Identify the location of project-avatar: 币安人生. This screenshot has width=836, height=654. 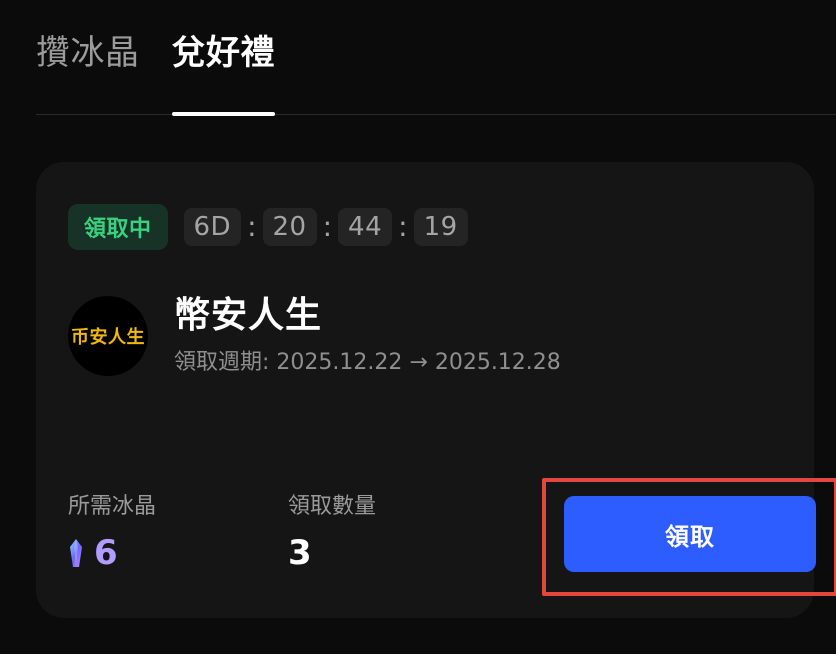
(108, 336).